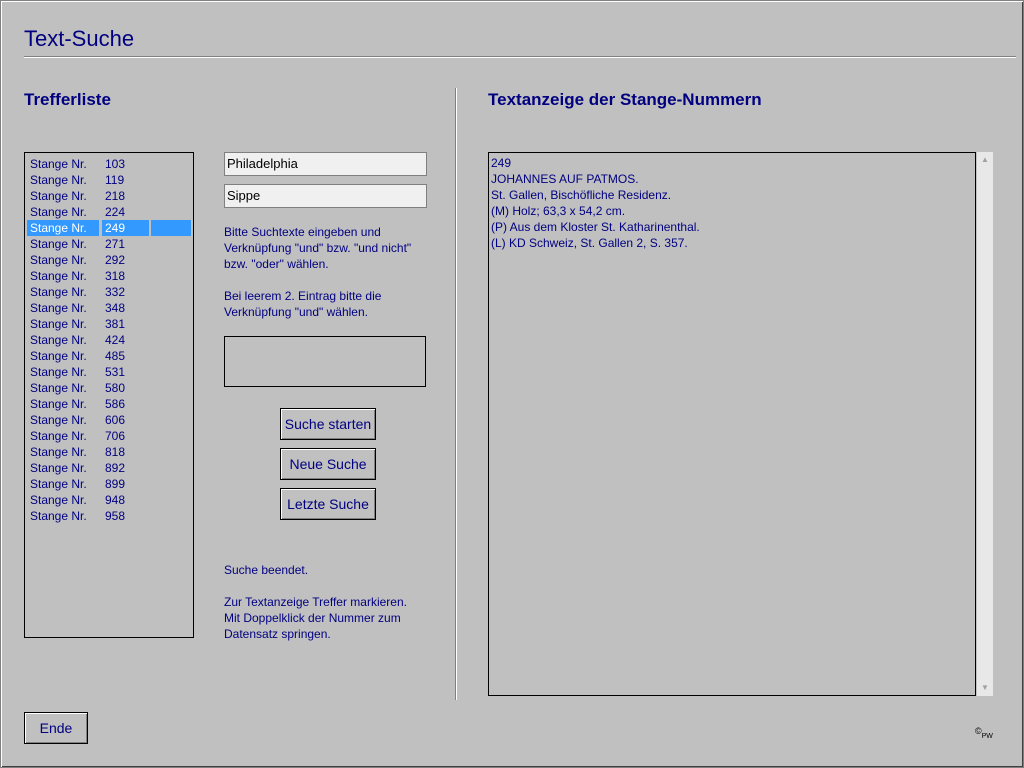 The image size is (1024, 768). I want to click on hit-list-item: Stange Nr. 224, so click(109, 212).